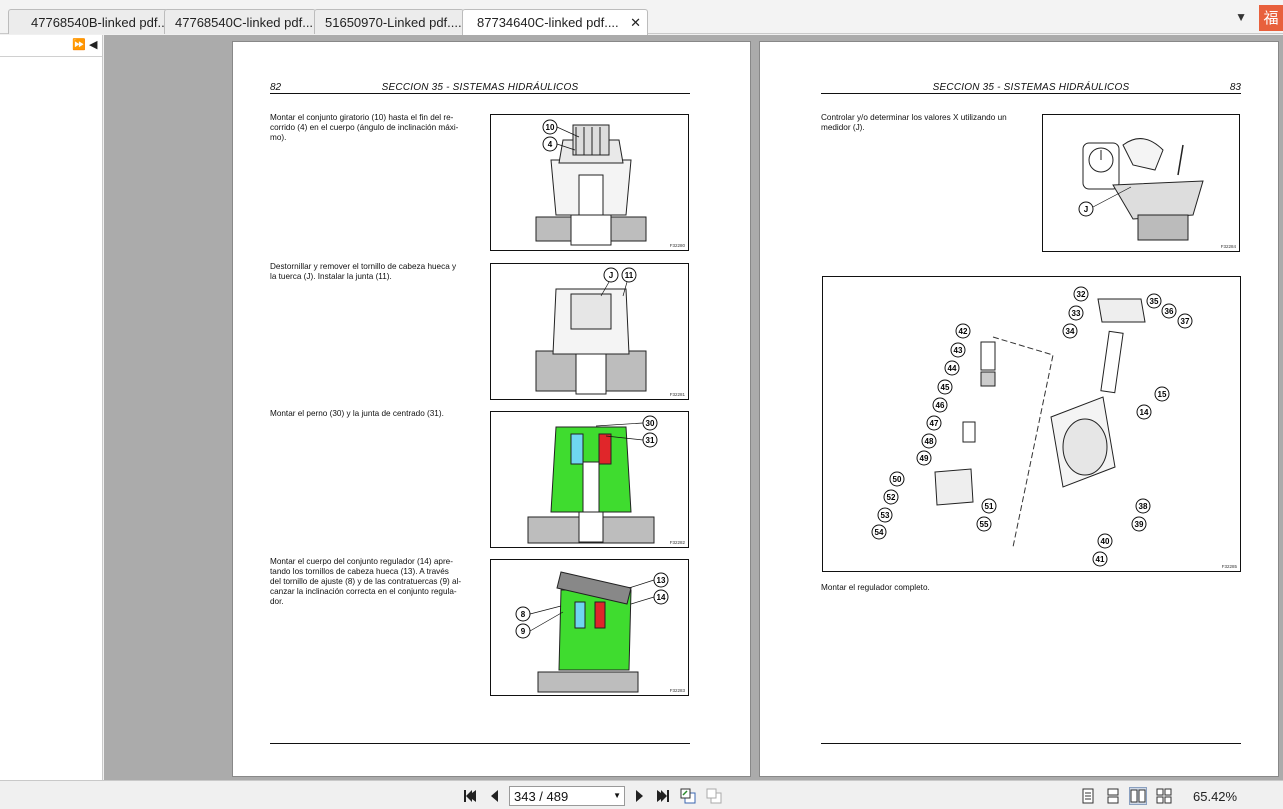  I want to click on callout-label: 50, so click(897, 479).